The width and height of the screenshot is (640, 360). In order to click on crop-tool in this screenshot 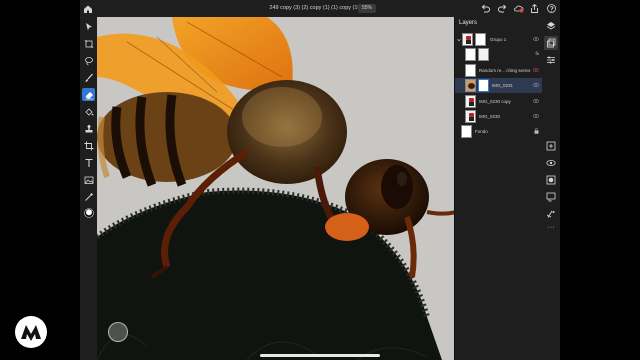, I will do `click(88, 145)`.